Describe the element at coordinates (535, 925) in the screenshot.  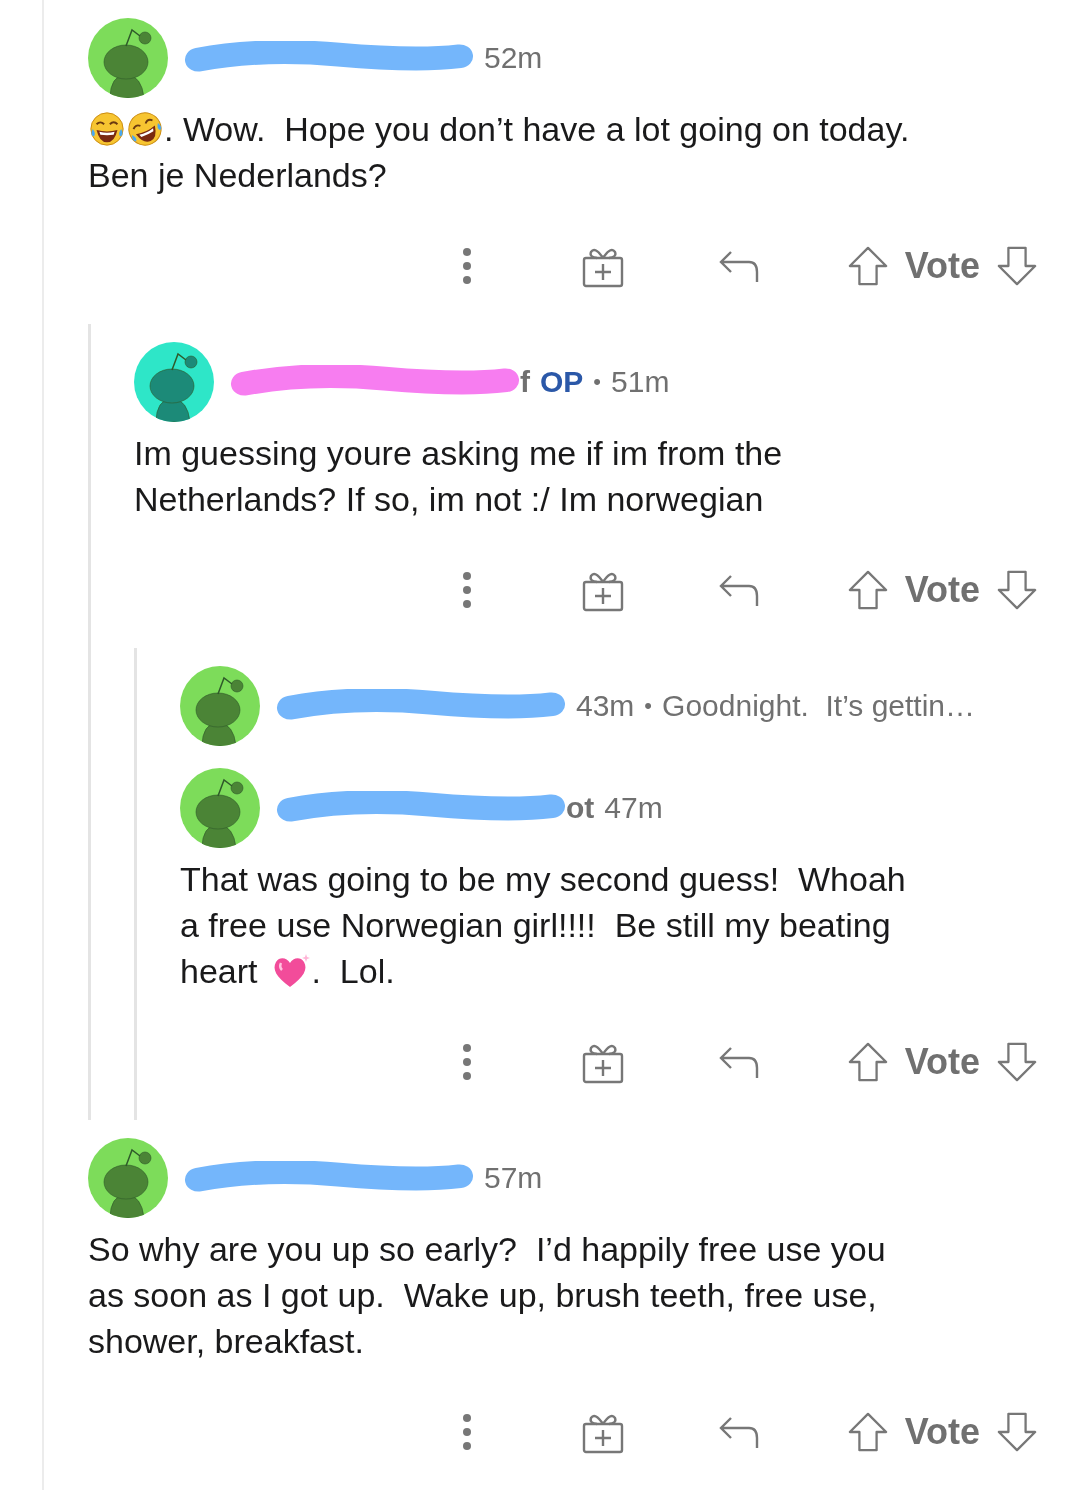
I see `comment-text: a free use Norwegian girl!!!! Be still my beating` at that location.